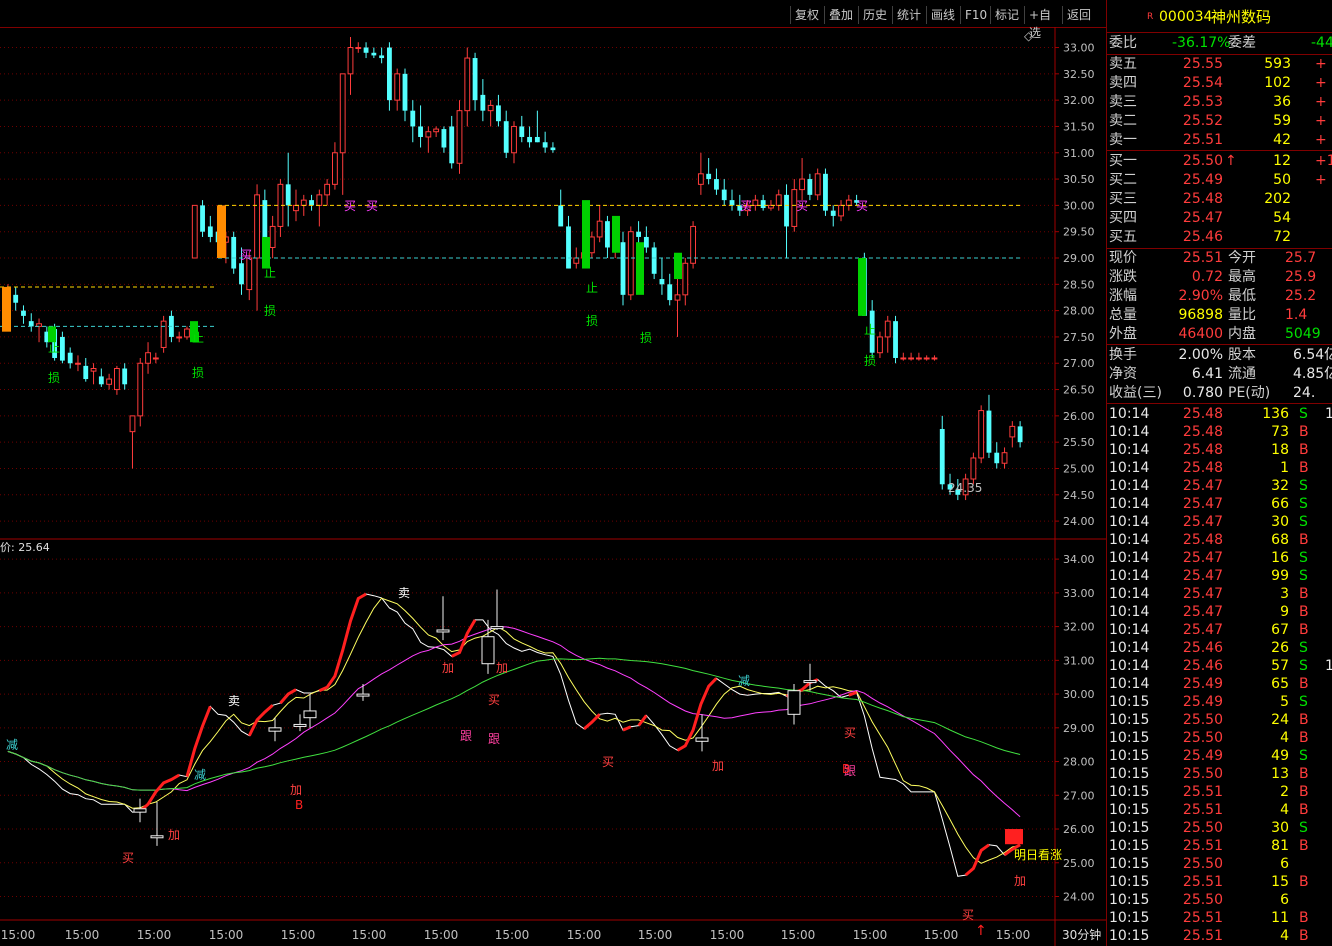  Describe the element at coordinates (1303, 666) in the screenshot. I see `tick-side-14: S` at that location.